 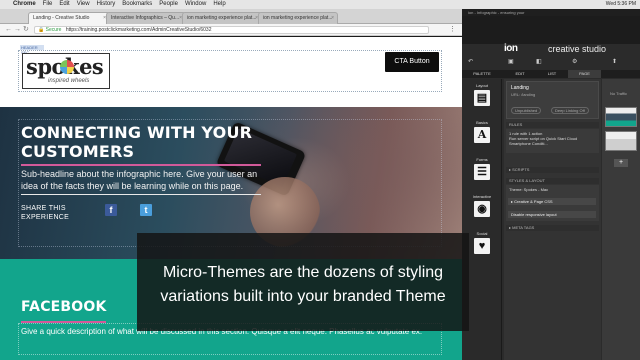 I want to click on hero-title: CONNECTING WITH YOUR CUSTOMERS, so click(x=146, y=142).